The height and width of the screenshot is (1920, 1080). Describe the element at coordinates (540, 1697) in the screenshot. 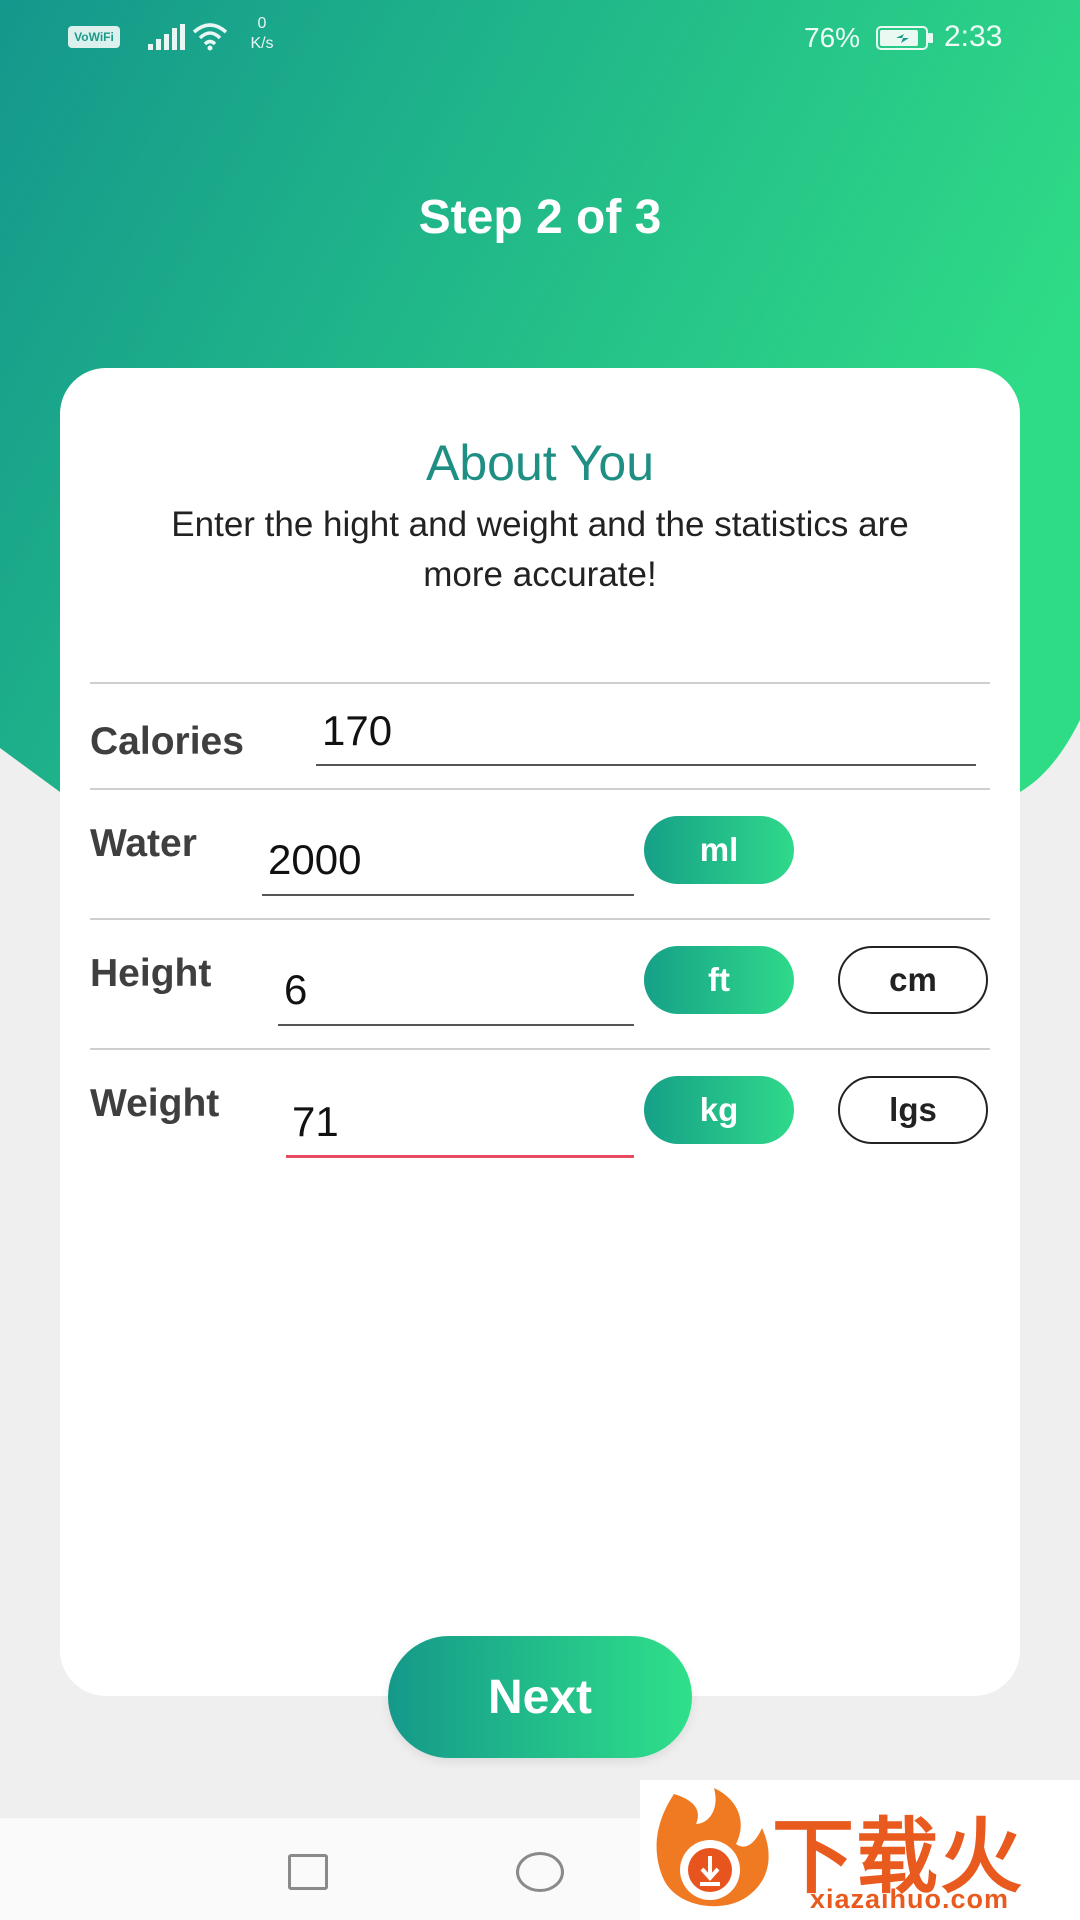

I see `next-button: Next` at that location.